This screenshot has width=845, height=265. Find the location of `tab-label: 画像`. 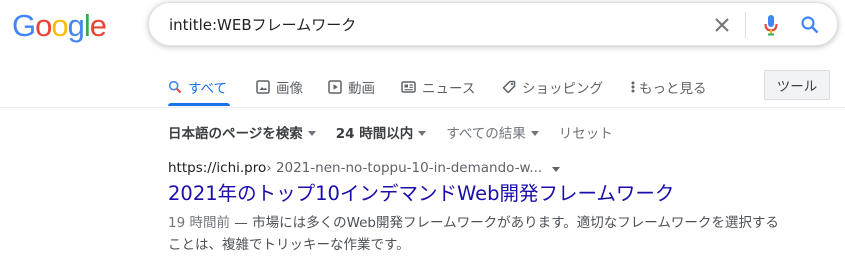

tab-label: 画像 is located at coordinates (289, 89).